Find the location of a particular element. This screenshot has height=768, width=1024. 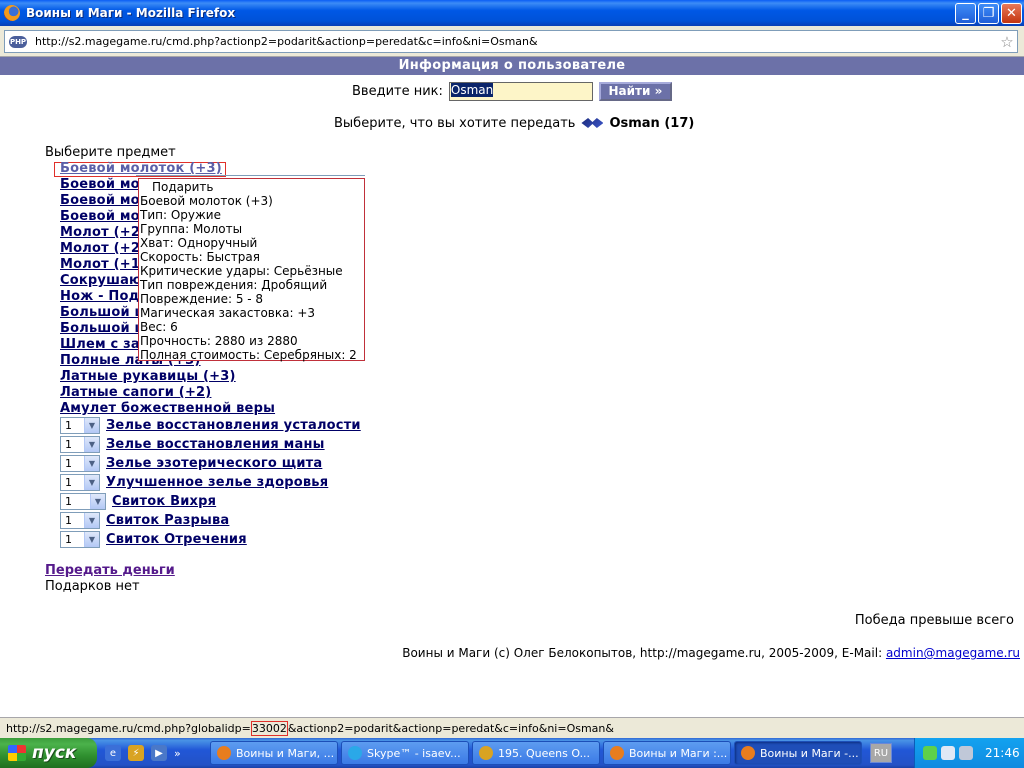

clock: 21:46 is located at coordinates (1002, 753).